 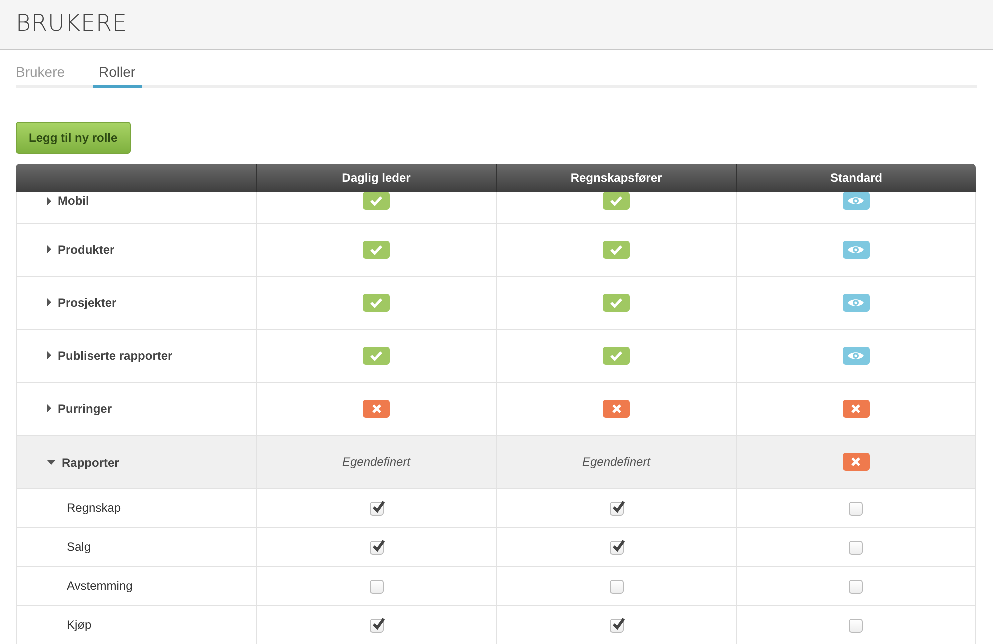 I want to click on row-label: Kjøp, so click(x=79, y=625).